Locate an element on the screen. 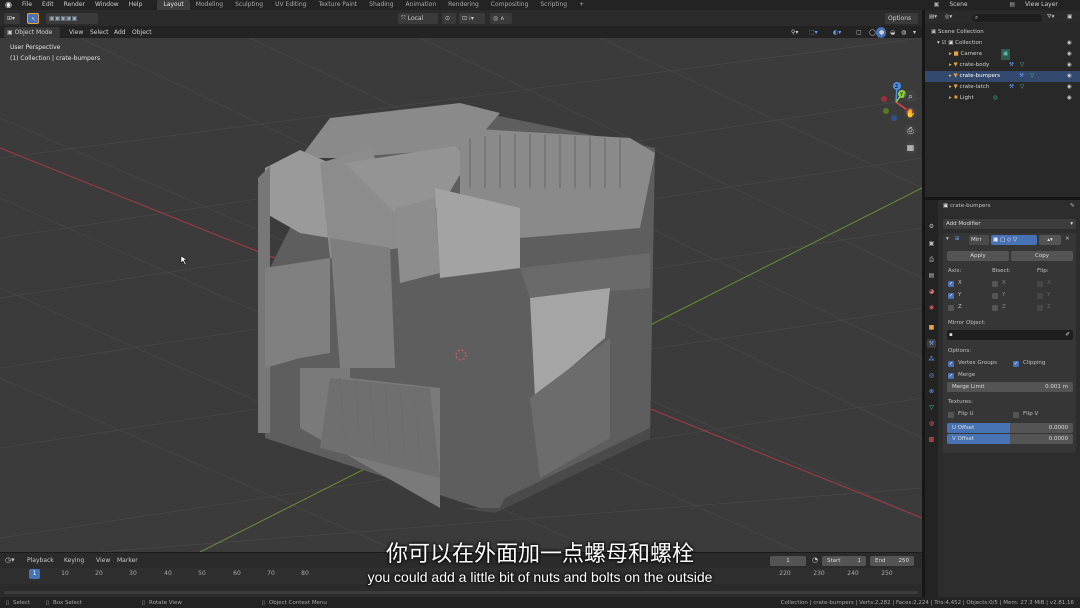 The width and height of the screenshot is (1080, 608). tab-shading: Shading is located at coordinates (381, 5).